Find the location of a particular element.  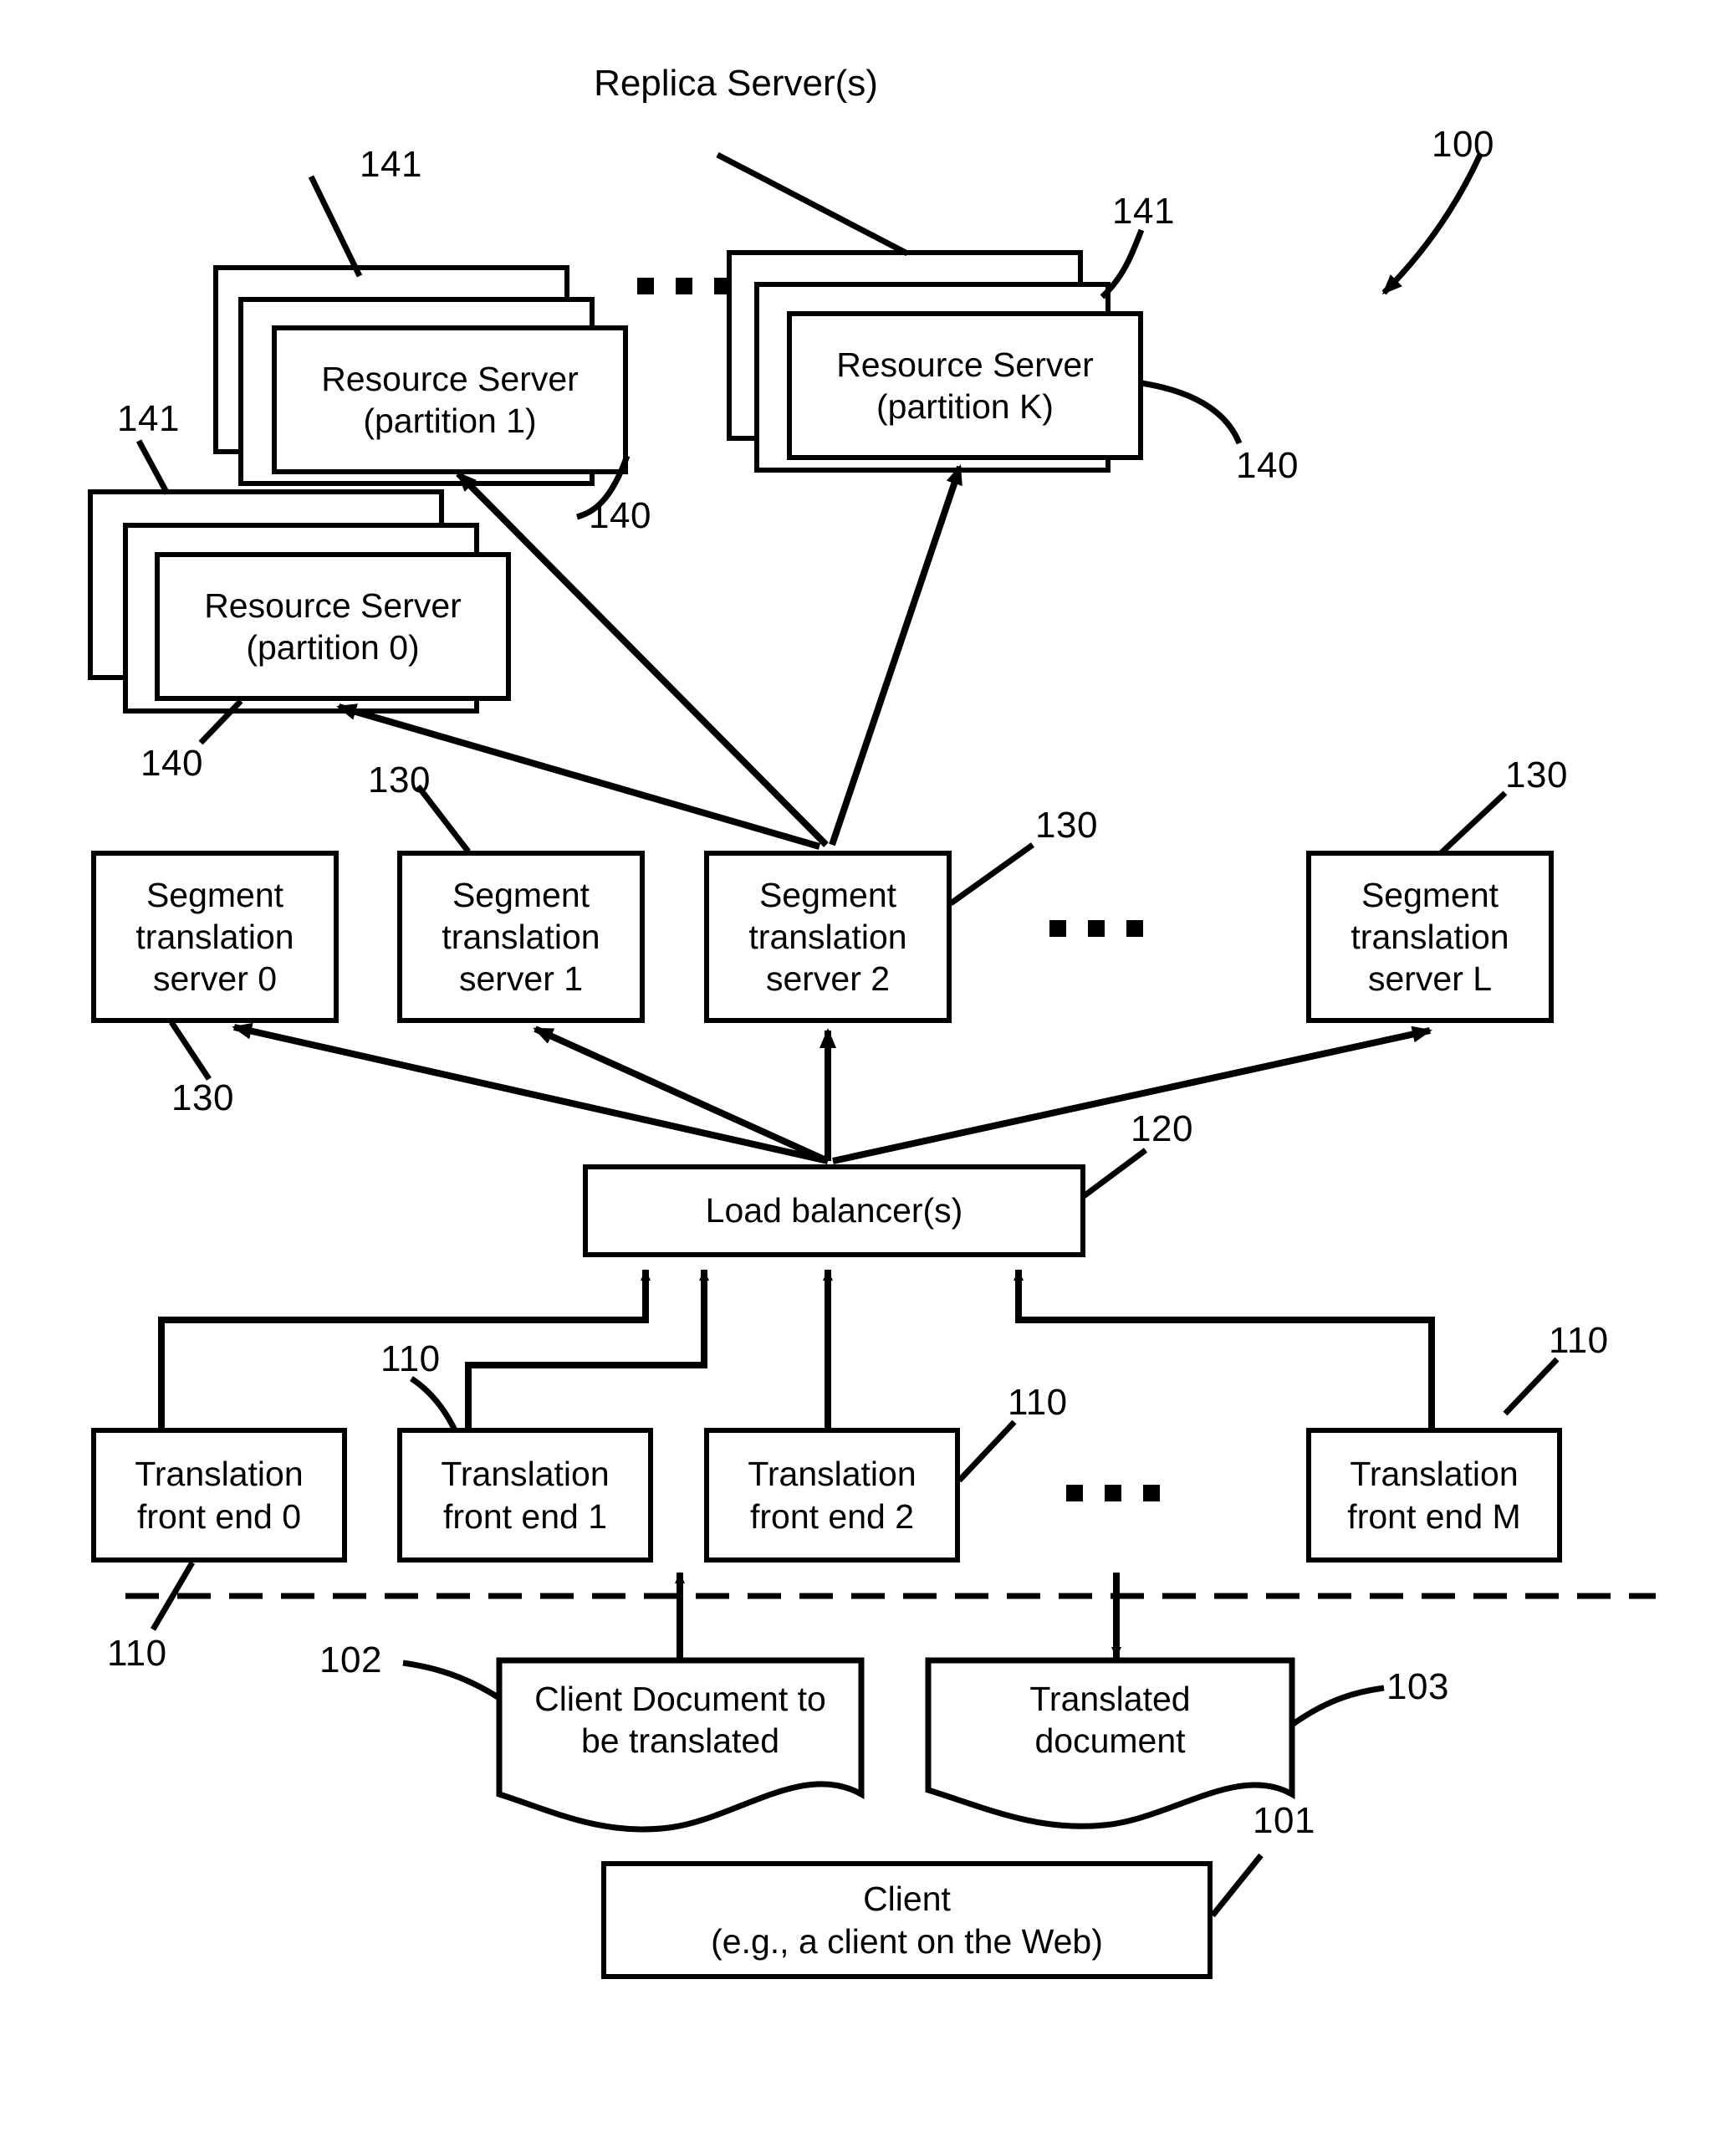

fe2-line1: Translation is located at coordinates (832, 1474).